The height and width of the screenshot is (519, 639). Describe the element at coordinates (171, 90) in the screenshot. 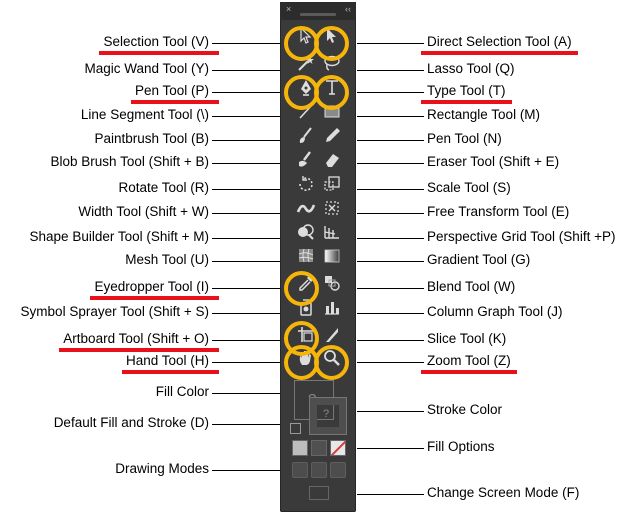

I see `label-pen-tool-p: Pen Tool (P)` at that location.